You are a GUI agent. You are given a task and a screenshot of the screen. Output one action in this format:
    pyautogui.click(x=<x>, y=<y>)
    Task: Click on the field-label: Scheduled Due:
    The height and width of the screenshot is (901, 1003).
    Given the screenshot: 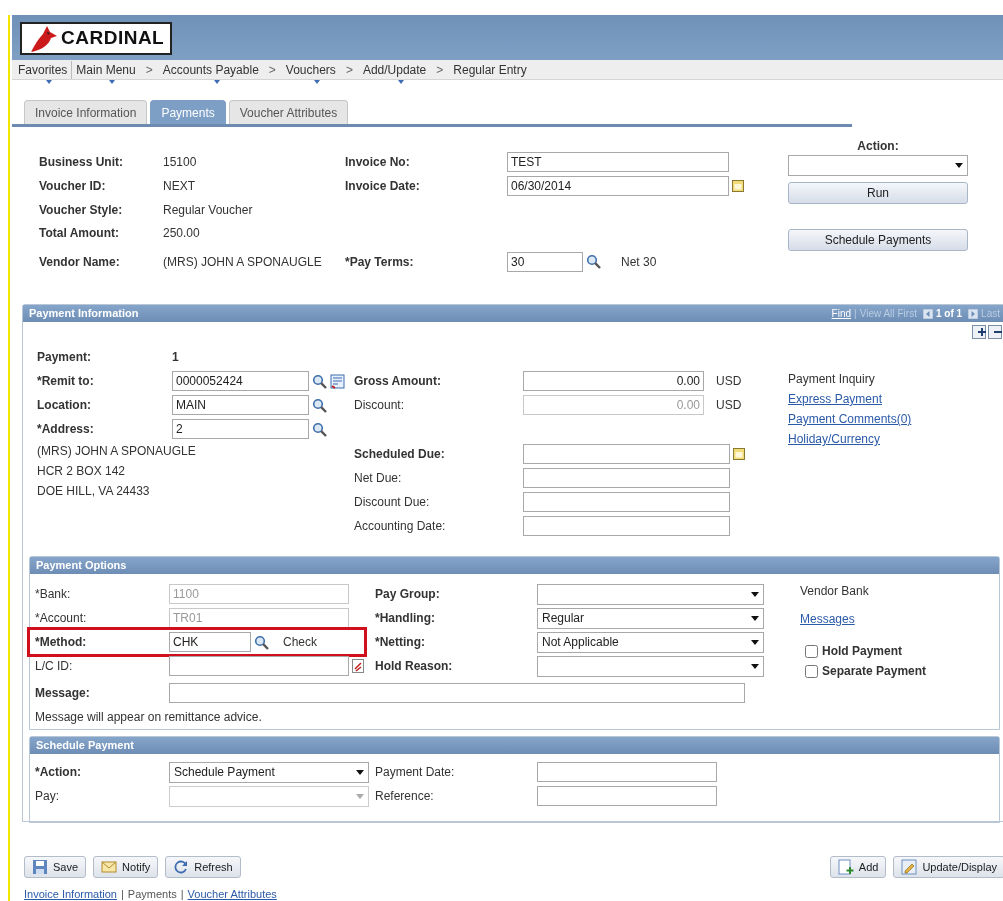 What is the action you would take?
    pyautogui.click(x=400, y=454)
    